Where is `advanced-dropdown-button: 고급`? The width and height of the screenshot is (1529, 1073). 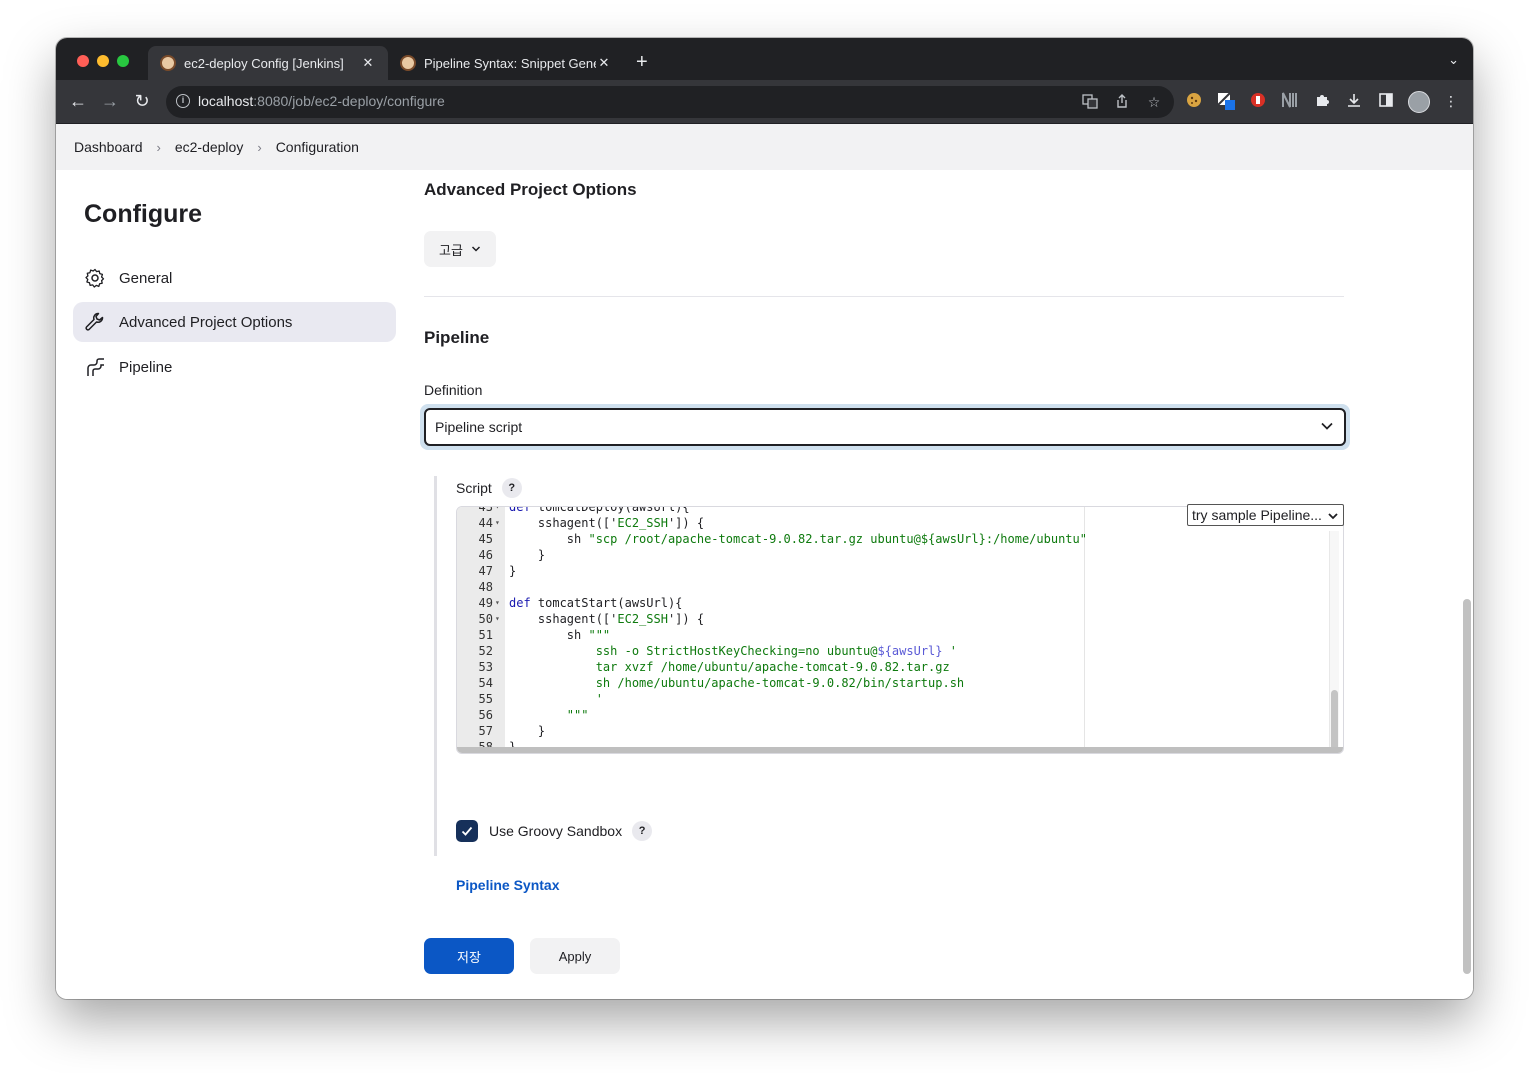
advanced-dropdown-button: 고급 is located at coordinates (460, 249).